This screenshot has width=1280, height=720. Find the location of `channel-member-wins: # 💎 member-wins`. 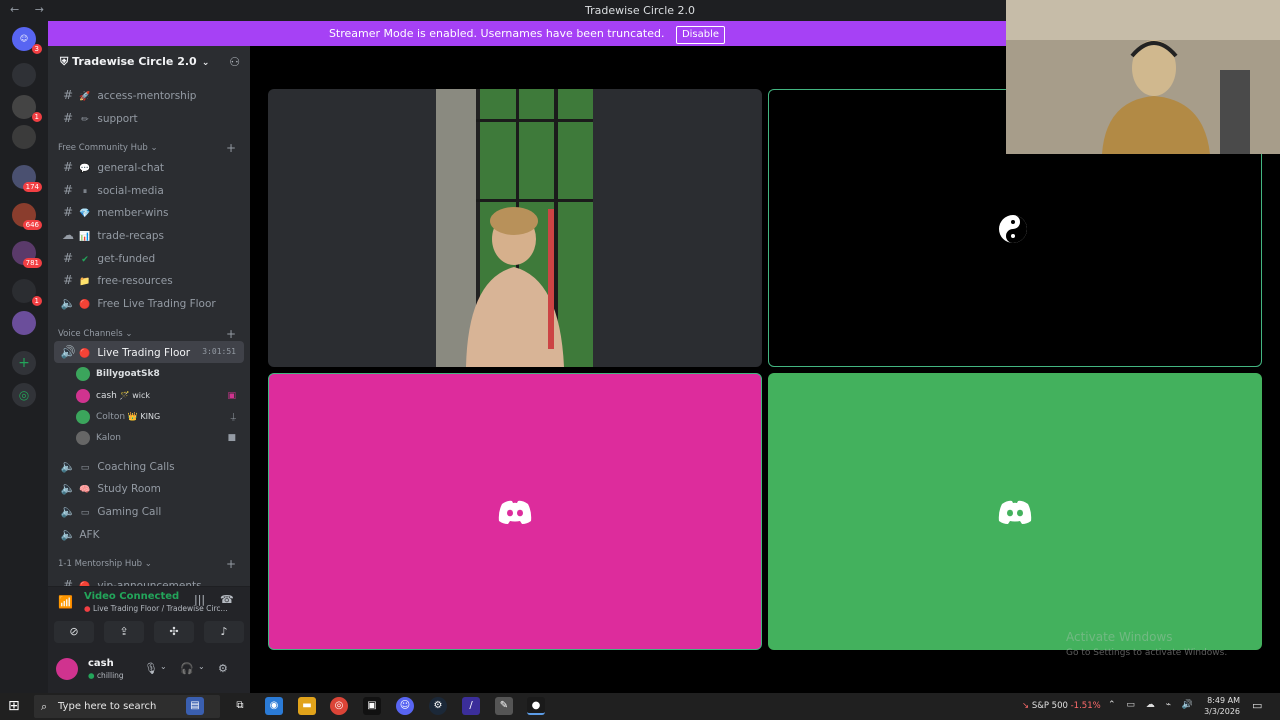

channel-member-wins: # 💎 member-wins is located at coordinates (149, 212).